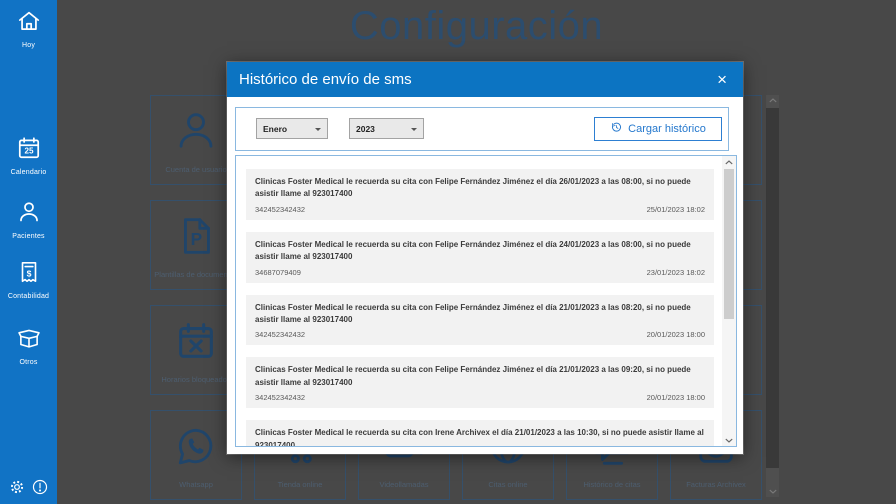 This screenshot has height=504, width=896. Describe the element at coordinates (17, 487) in the screenshot. I see `gear-icon` at that location.